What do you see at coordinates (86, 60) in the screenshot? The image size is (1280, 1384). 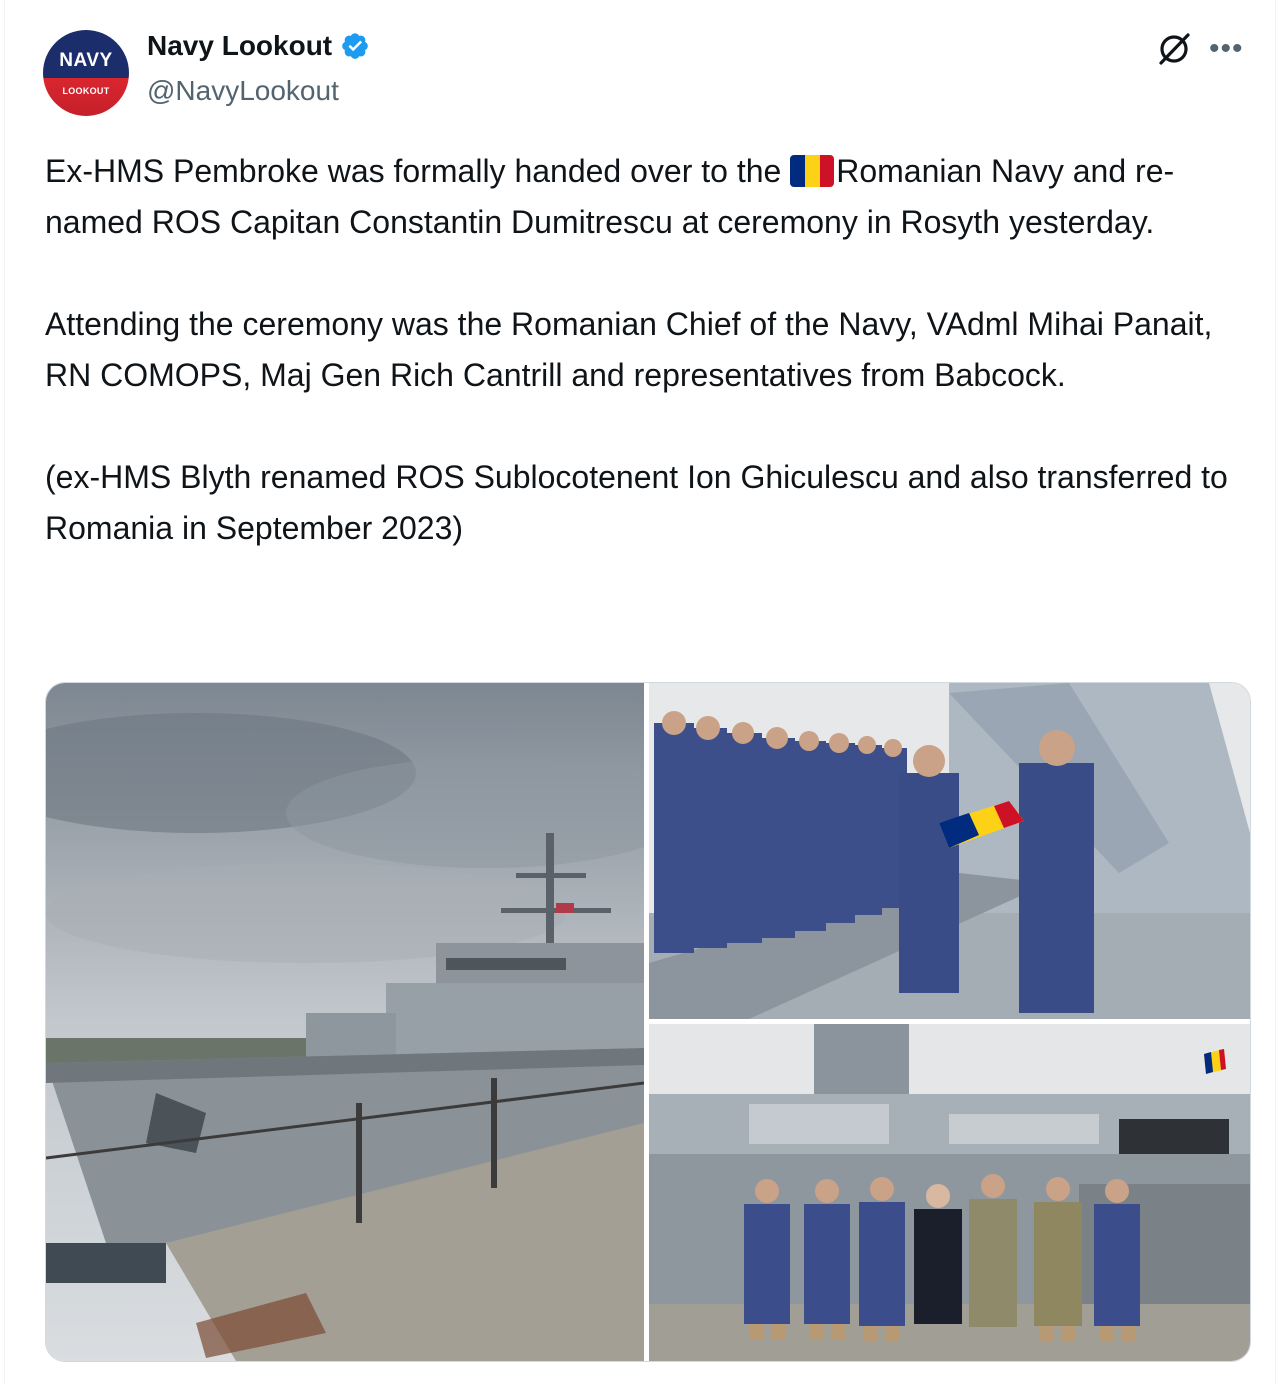 I see `avatar-text-top: NAVY` at bounding box center [86, 60].